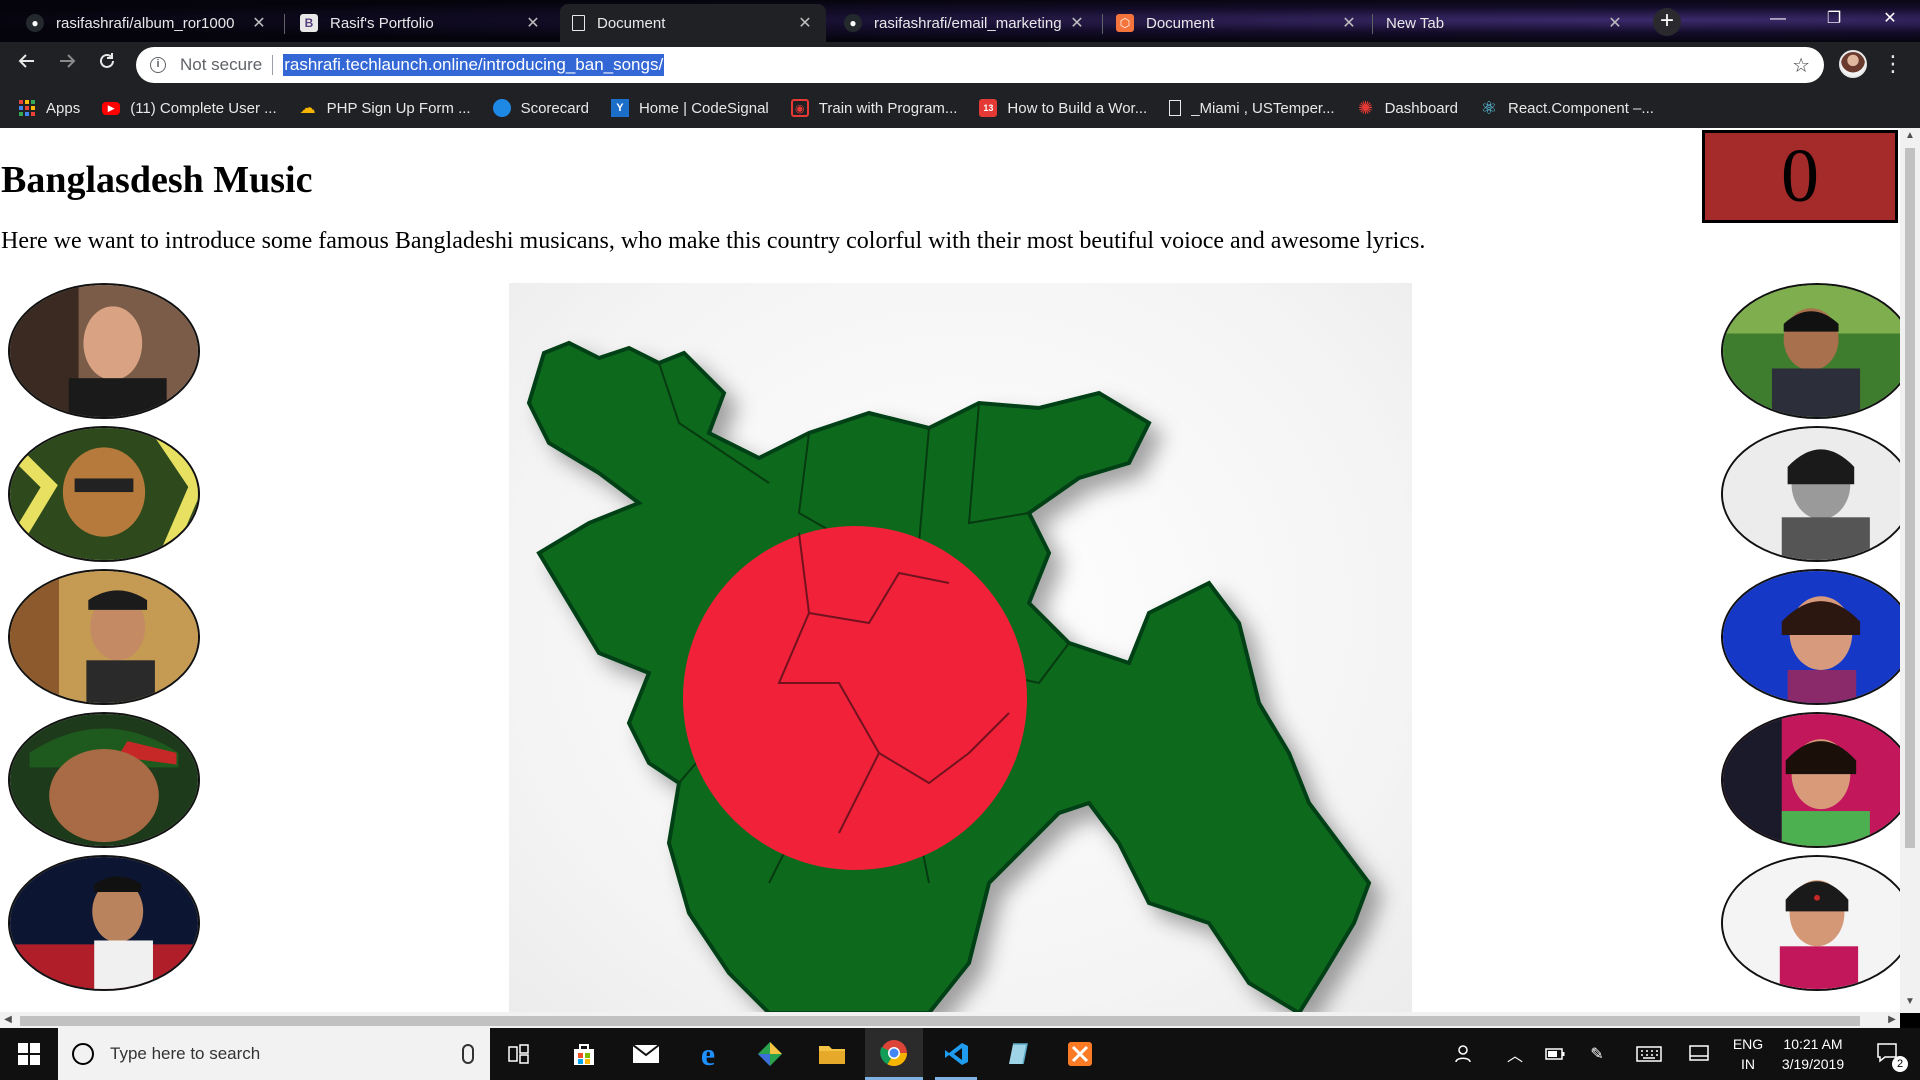 This screenshot has width=1920, height=1080. I want to click on back-button, so click(27, 65).